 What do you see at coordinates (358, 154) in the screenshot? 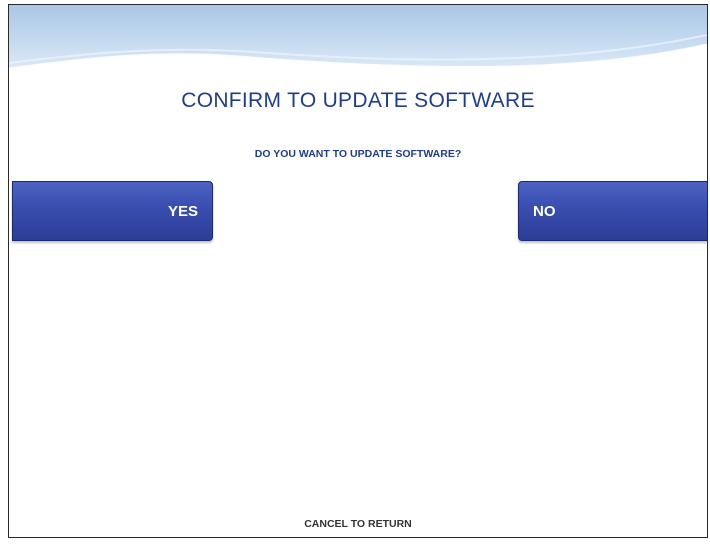
I see `confirmation-question: DO YOU WANT TO UPDATE SOFTWARE?` at bounding box center [358, 154].